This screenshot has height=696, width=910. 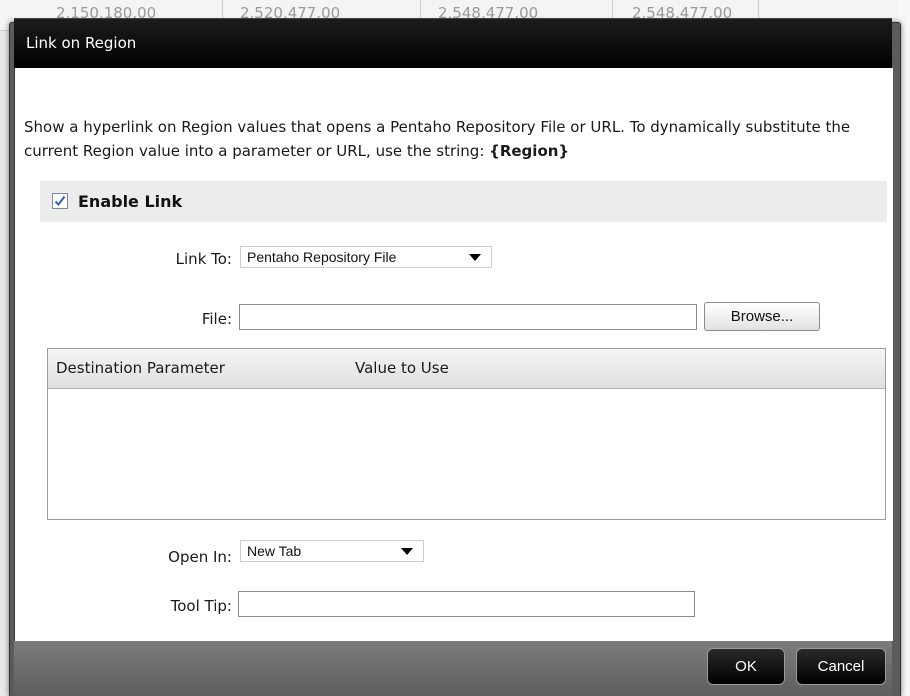 I want to click on cancel-button: Cancel, so click(x=841, y=666).